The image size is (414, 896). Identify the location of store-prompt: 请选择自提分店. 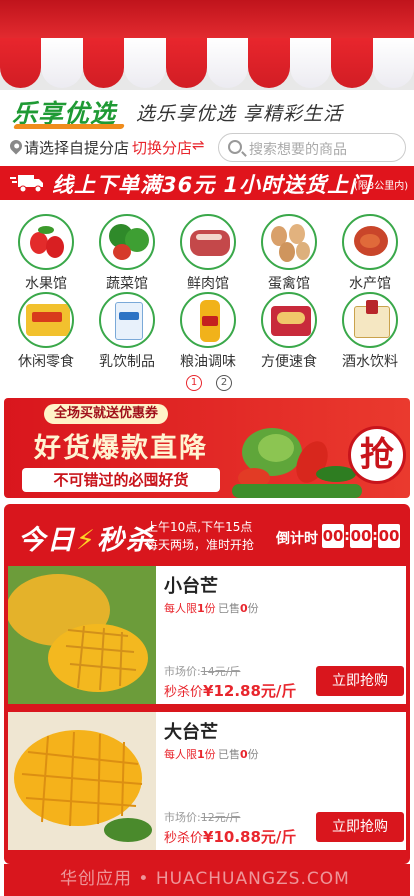
(76, 147).